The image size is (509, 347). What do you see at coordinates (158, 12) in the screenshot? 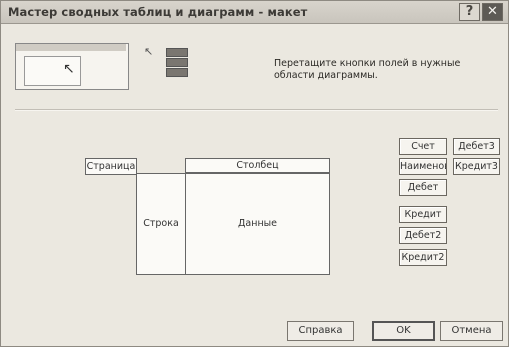
I see `window-title: Мастер сводных таблиц и диаграмм - макет` at bounding box center [158, 12].